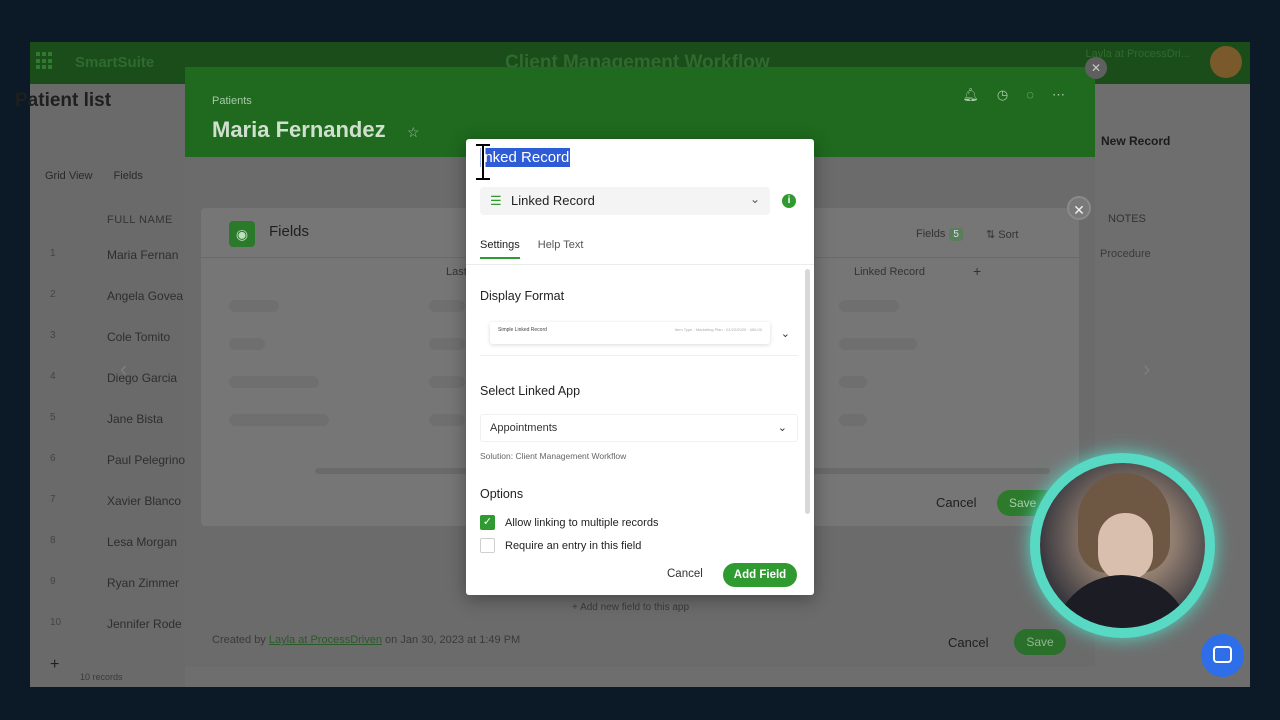 This screenshot has width=1280, height=720. I want to click on comment-icon: ◌, so click(1030, 95).